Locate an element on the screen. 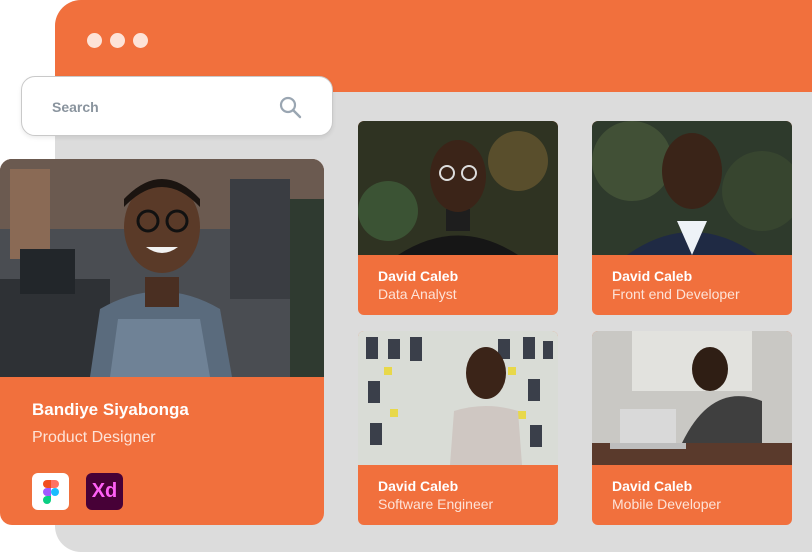 The height and width of the screenshot is (552, 812). featured-name: Bandiye Siyabonga is located at coordinates (110, 409).